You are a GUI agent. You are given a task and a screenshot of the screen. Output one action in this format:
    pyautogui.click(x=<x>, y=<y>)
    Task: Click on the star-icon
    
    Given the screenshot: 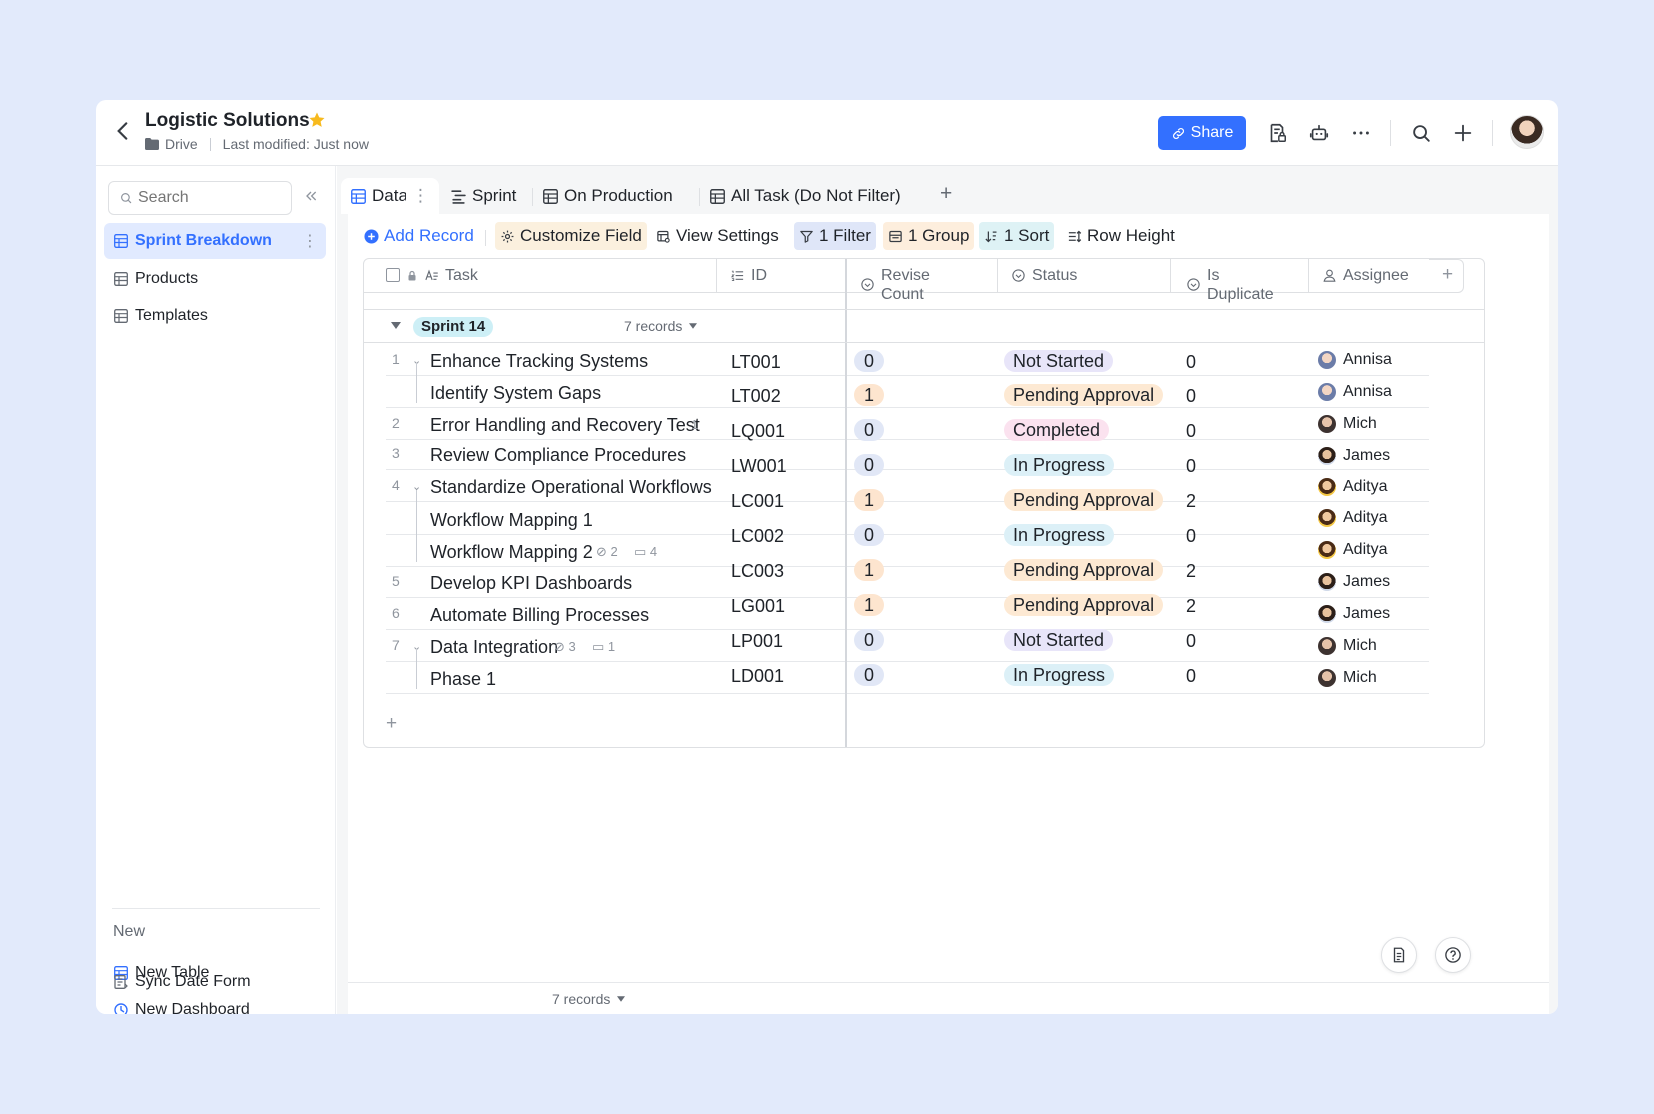 What is the action you would take?
    pyautogui.click(x=317, y=120)
    